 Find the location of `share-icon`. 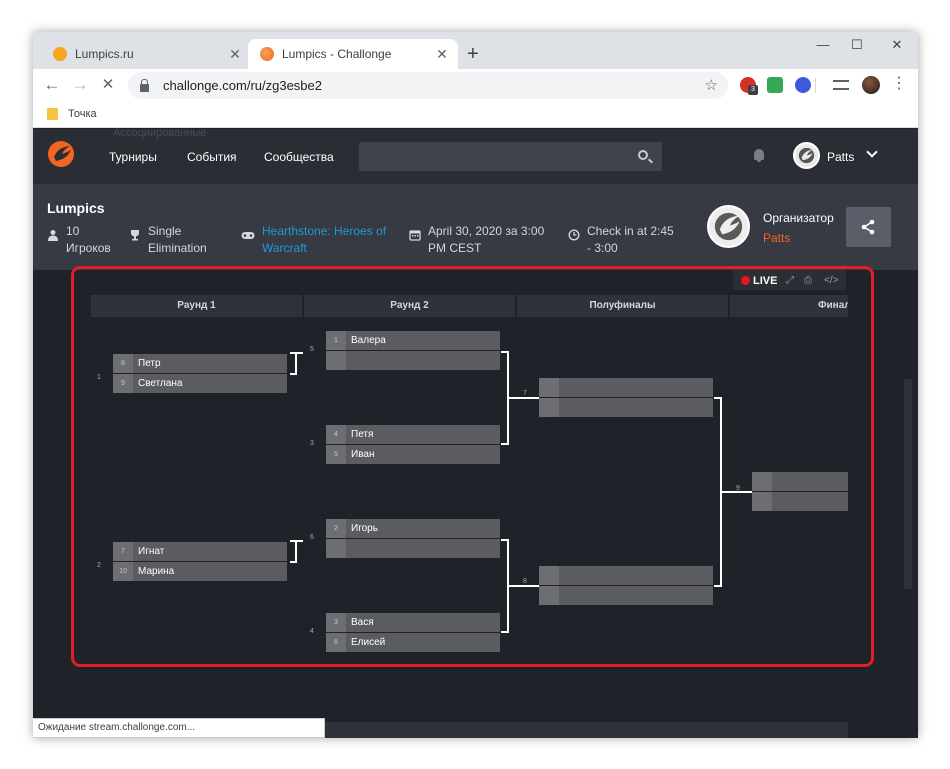

share-icon is located at coordinates (868, 227).